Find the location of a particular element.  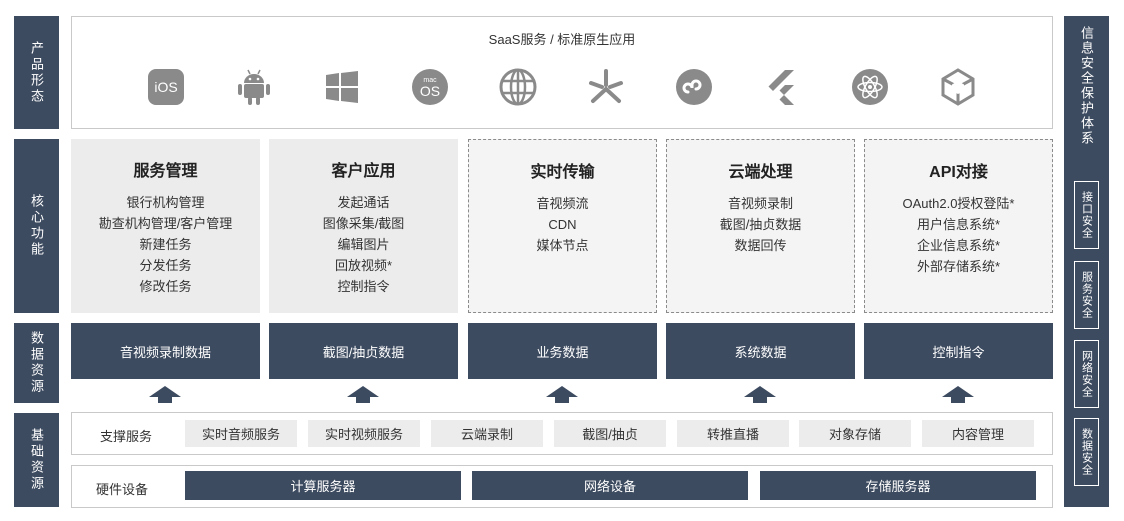

hardware-item: 存储服务器 is located at coordinates (898, 485).